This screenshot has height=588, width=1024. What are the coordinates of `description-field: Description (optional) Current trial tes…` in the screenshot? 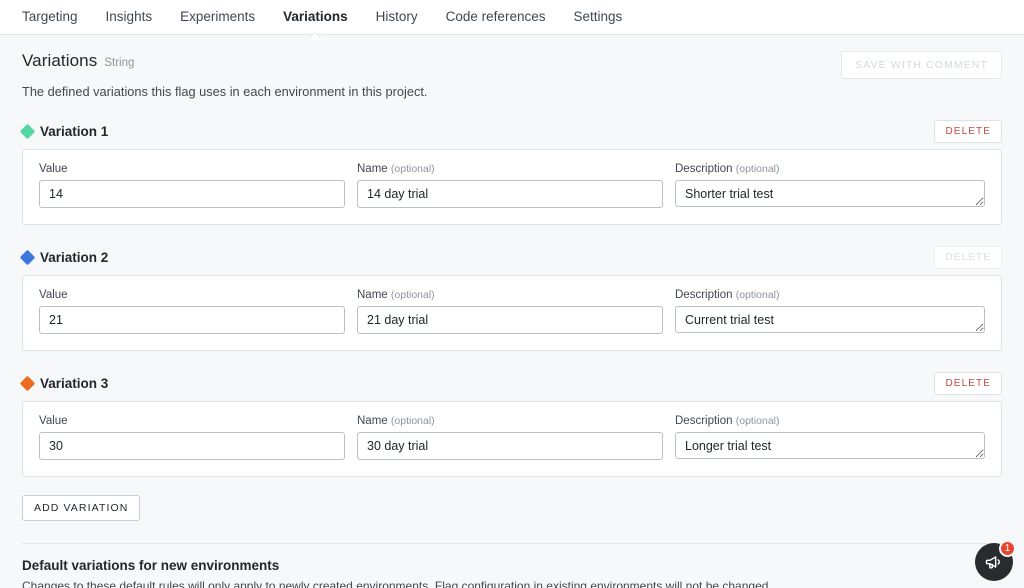 It's located at (830, 311).